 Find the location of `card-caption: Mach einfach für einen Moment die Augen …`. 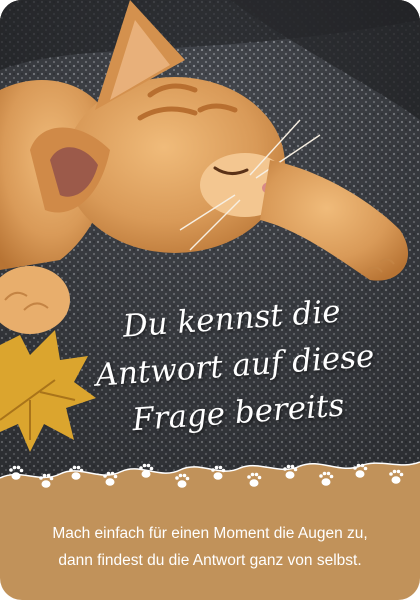

card-caption: Mach einfach für einen Moment die Augen … is located at coordinates (210, 547).